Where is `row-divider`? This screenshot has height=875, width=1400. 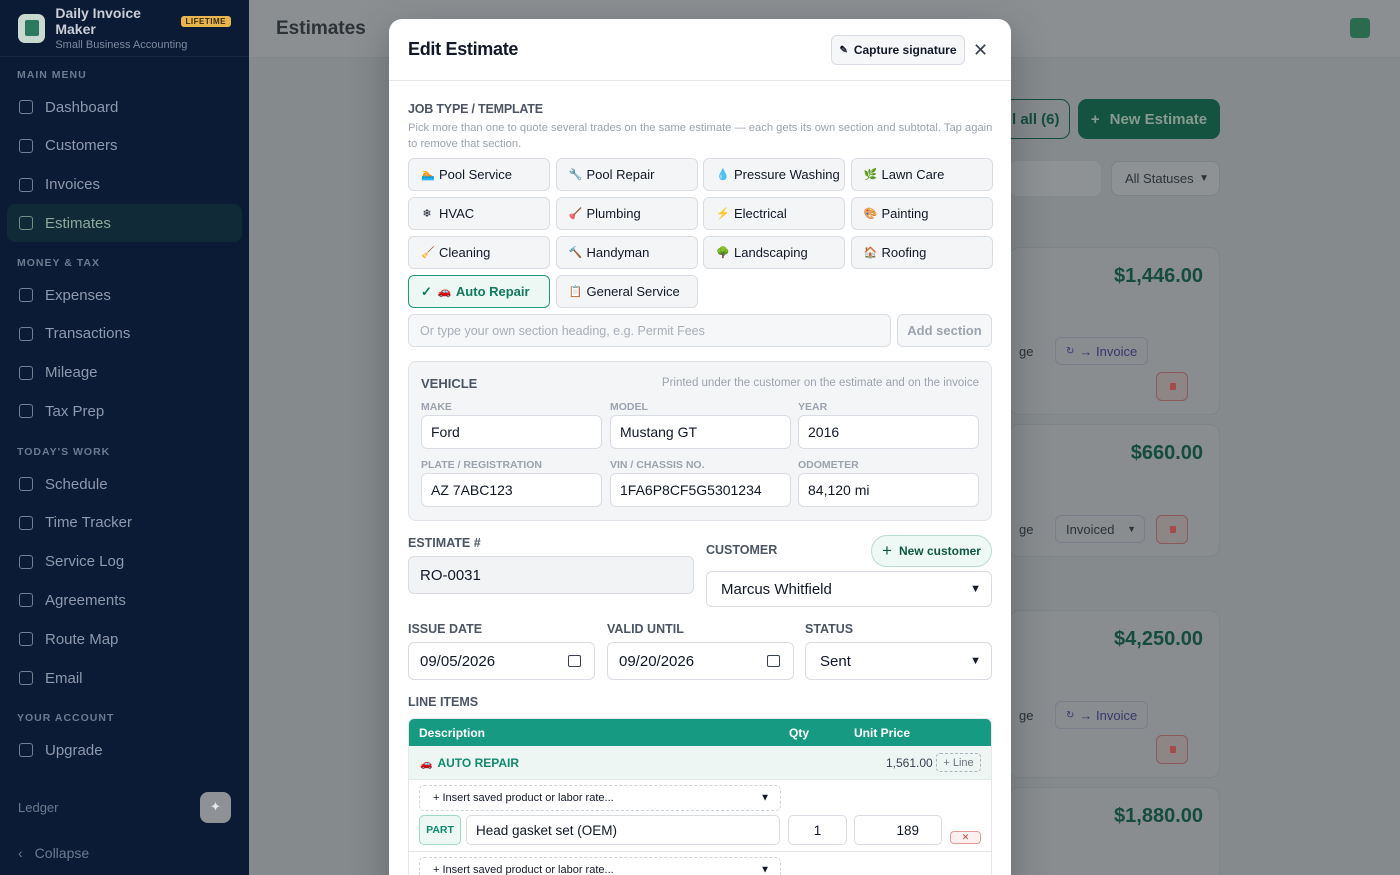 row-divider is located at coordinates (700, 851).